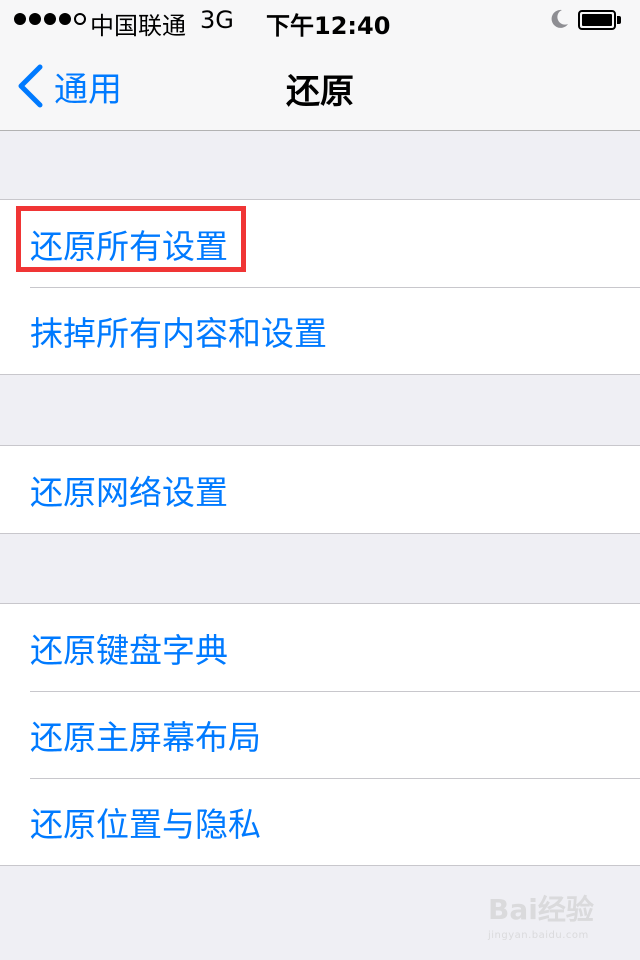 Image resolution: width=640 pixels, height=960 pixels. What do you see at coordinates (559, 18) in the screenshot?
I see `moon-icon` at bounding box center [559, 18].